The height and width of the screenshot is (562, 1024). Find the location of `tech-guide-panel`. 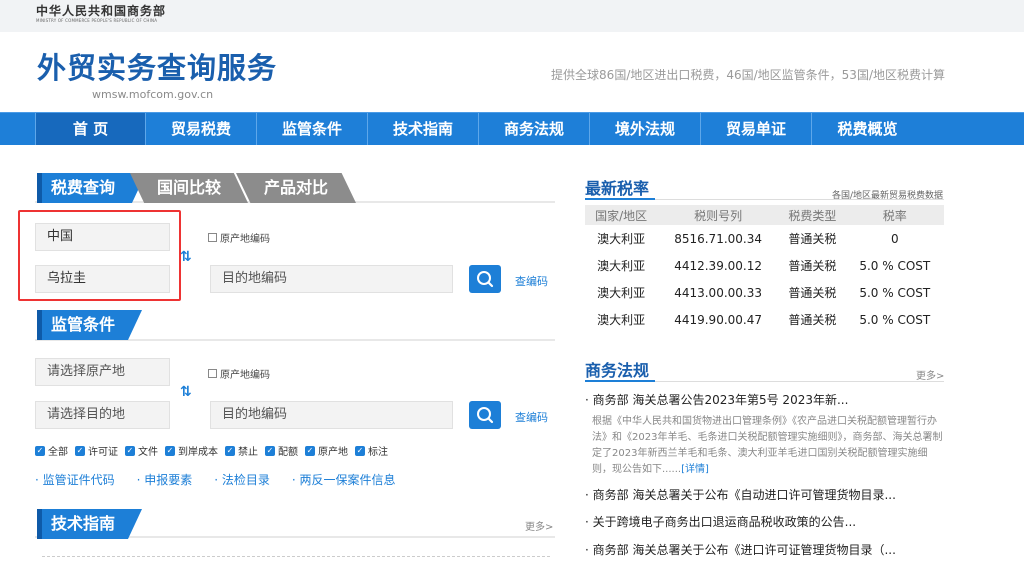

tech-guide-panel is located at coordinates (296, 559).